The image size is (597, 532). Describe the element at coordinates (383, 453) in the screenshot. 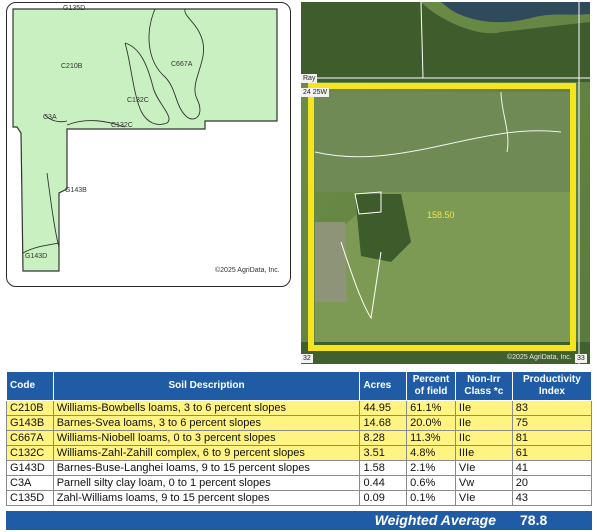

I see `soil-acres: 3.51` at that location.